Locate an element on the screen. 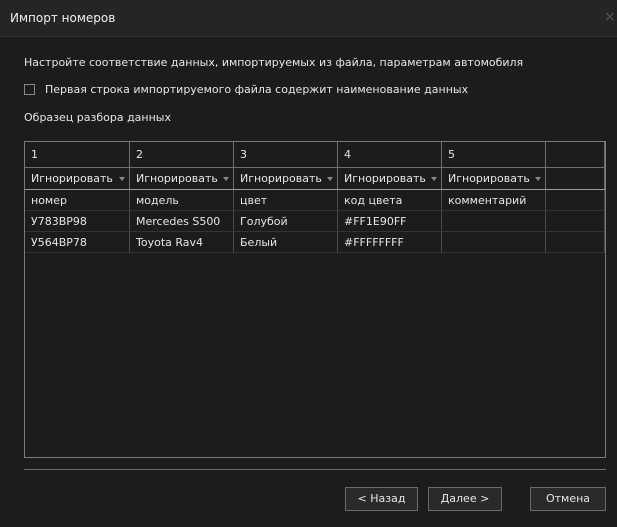 The height and width of the screenshot is (527, 617). table-row: У564ВР78 Toyota Rav4 Белый #FFFFFFFF is located at coordinates (315, 242).